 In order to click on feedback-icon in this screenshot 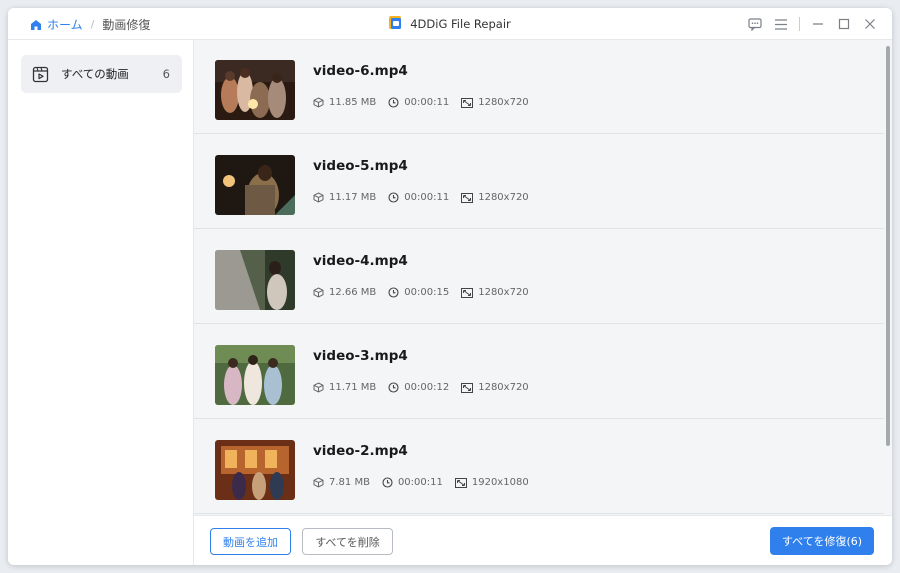, I will do `click(755, 24)`.